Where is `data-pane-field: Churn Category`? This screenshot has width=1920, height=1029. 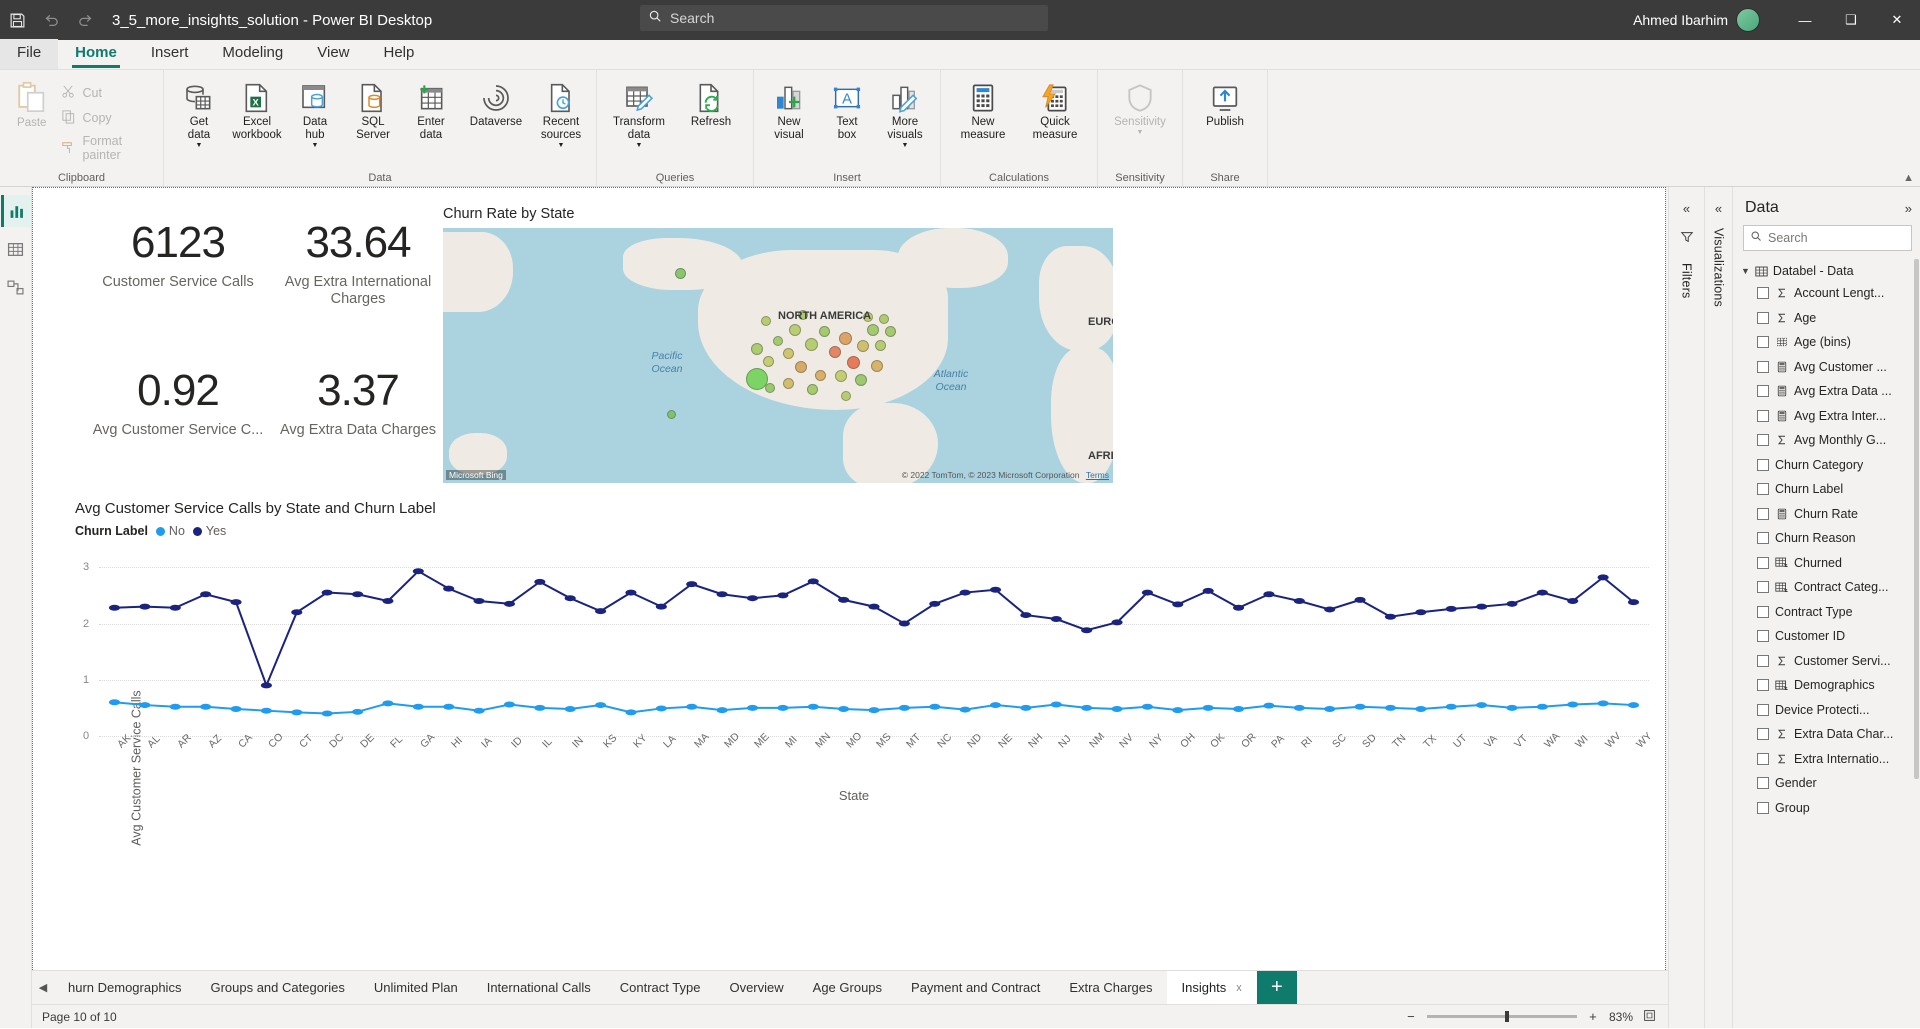 data-pane-field: Churn Category is located at coordinates (1826, 465).